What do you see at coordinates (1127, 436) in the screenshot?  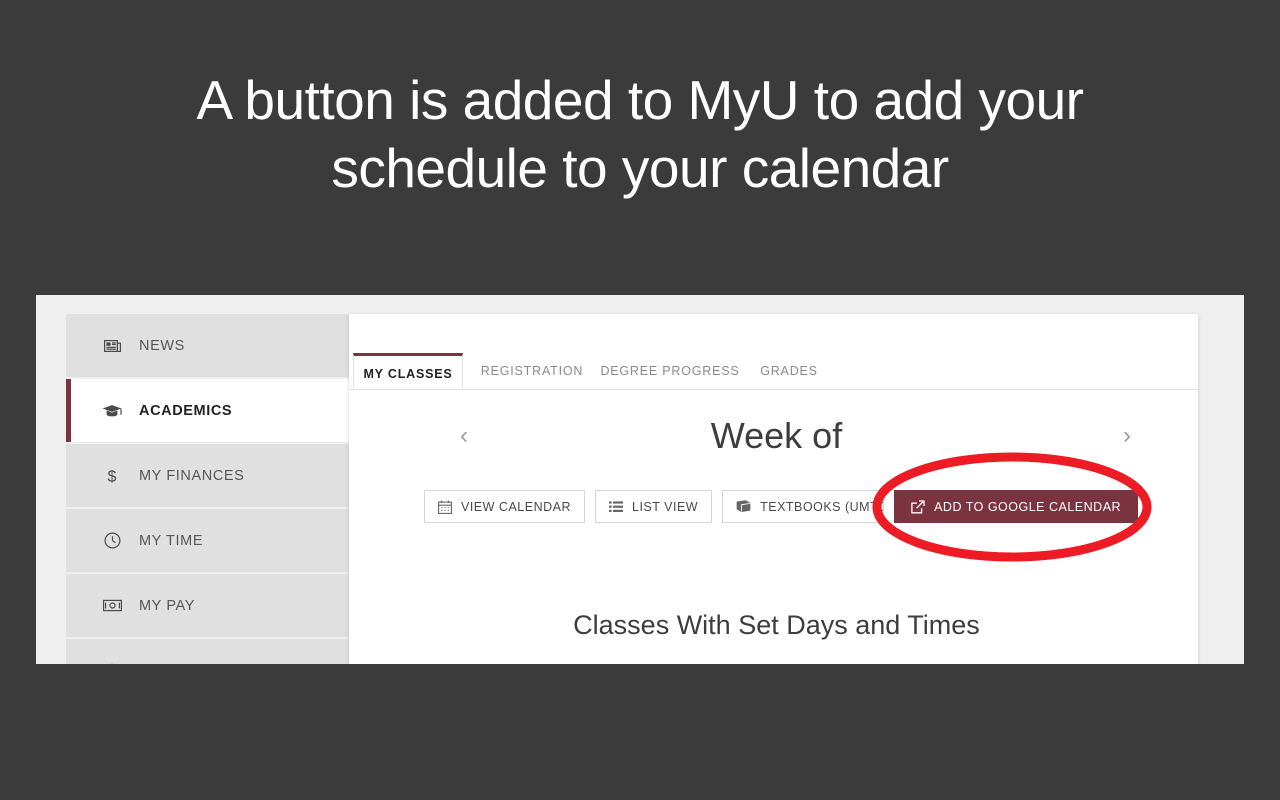 I see `chevron-right-icon: ›` at bounding box center [1127, 436].